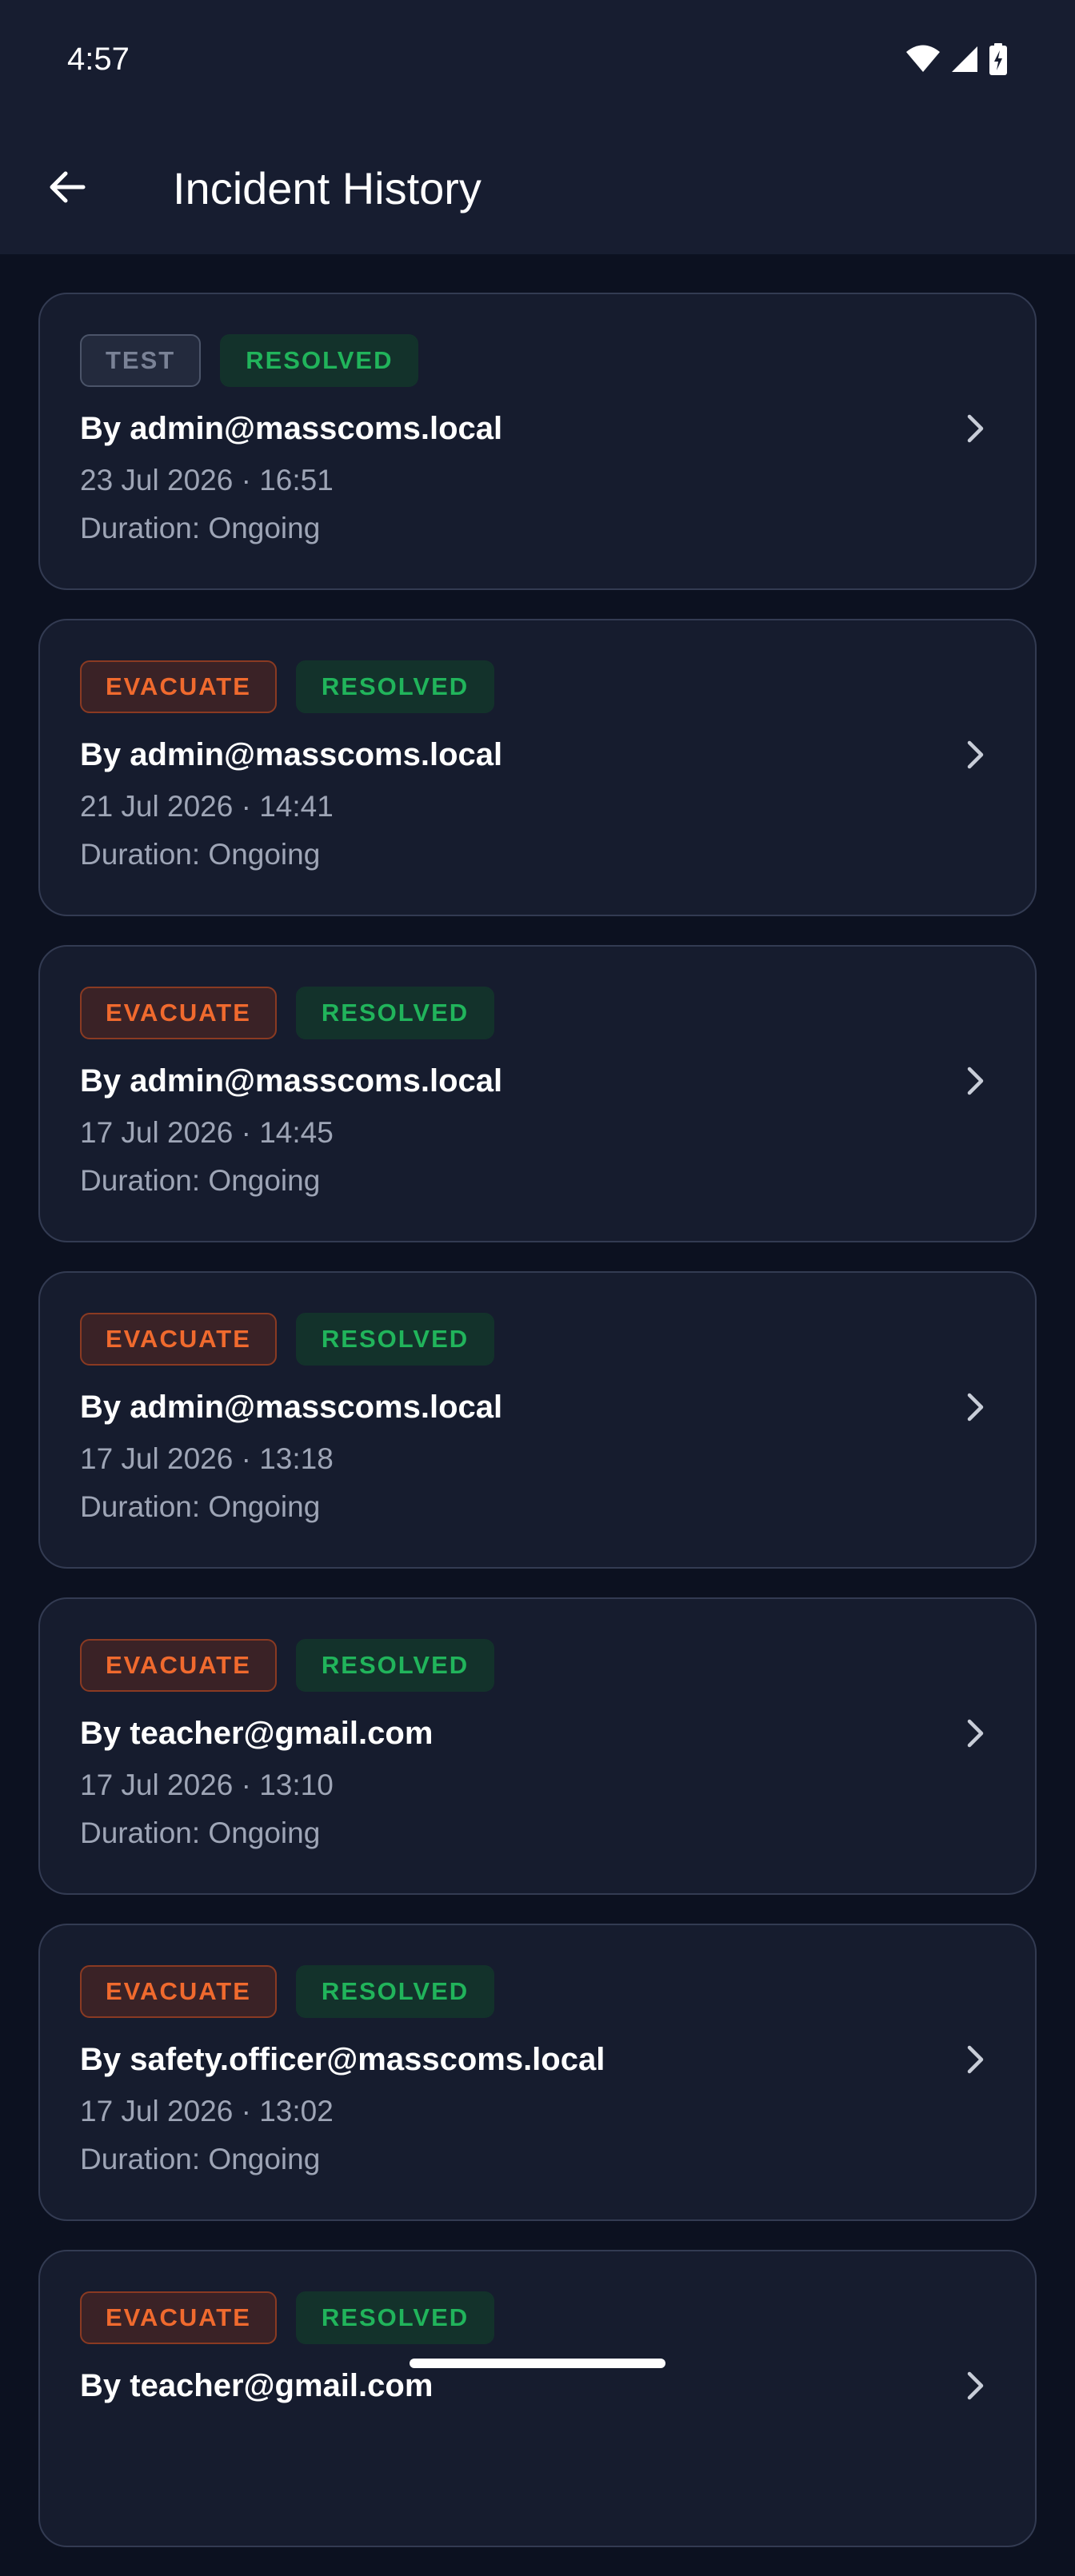 This screenshot has height=2576, width=1075. Describe the element at coordinates (207, 806) in the screenshot. I see `incident-datetime: 21 Jul 2026 · 14:41` at that location.